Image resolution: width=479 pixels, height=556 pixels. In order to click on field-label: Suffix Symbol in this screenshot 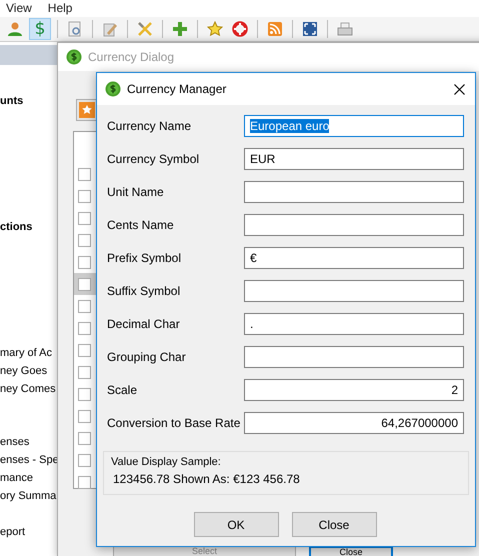, I will do `click(144, 291)`.